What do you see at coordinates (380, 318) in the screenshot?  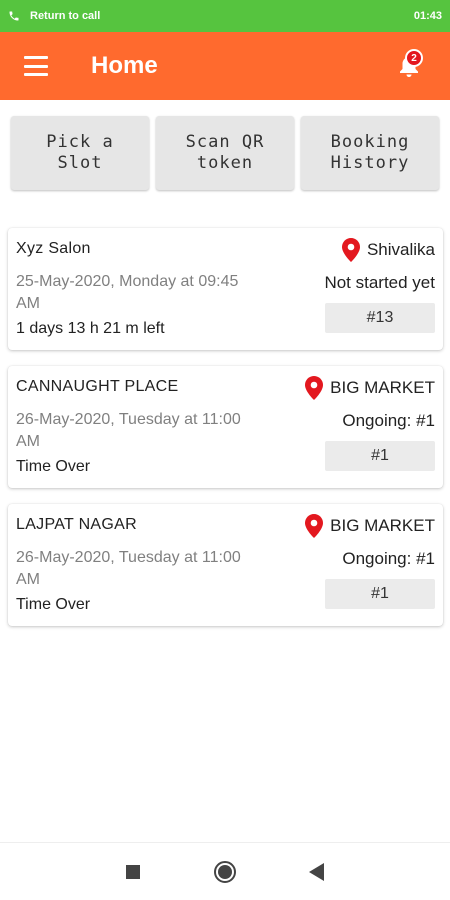 I see `token-number: #13` at bounding box center [380, 318].